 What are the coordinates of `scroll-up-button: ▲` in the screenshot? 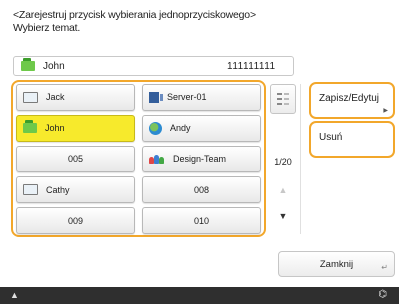 It's located at (283, 190).